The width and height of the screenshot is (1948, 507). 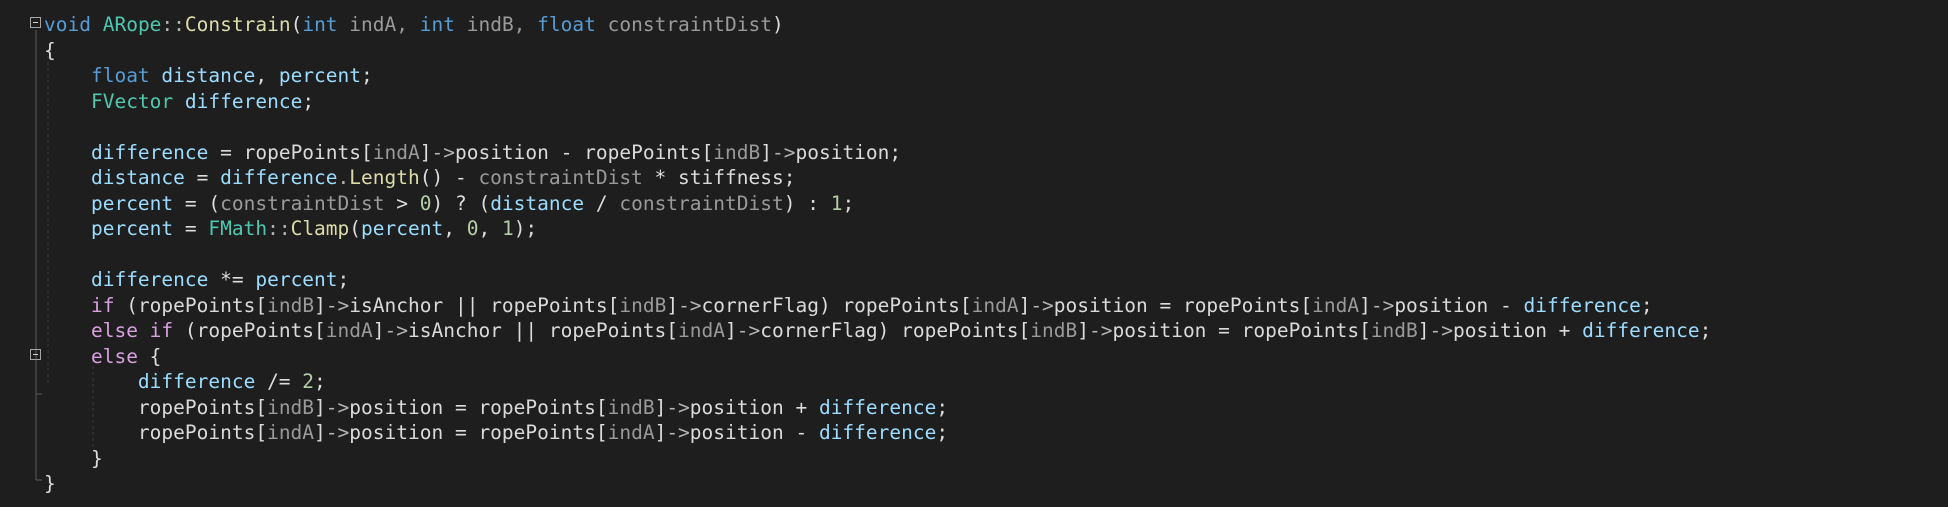 What do you see at coordinates (877, 229) in the screenshot?
I see `code-line: percent = FMath::Clamp(percent, 0, 1);` at bounding box center [877, 229].